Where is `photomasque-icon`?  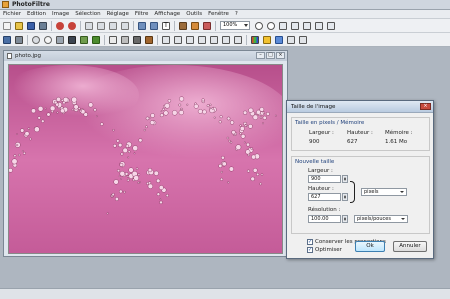 photomasque-icon is located at coordinates (207, 25).